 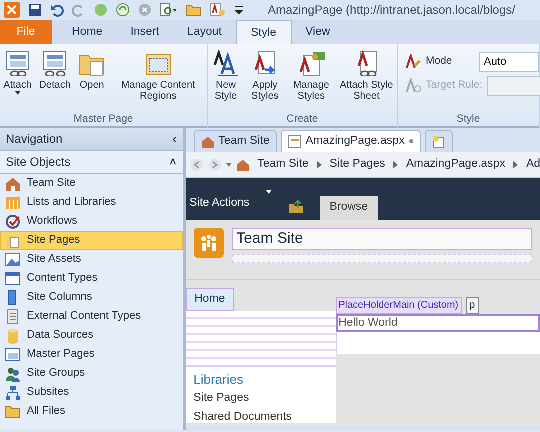 I want to click on nav-item: Master Pages, so click(x=91, y=354).